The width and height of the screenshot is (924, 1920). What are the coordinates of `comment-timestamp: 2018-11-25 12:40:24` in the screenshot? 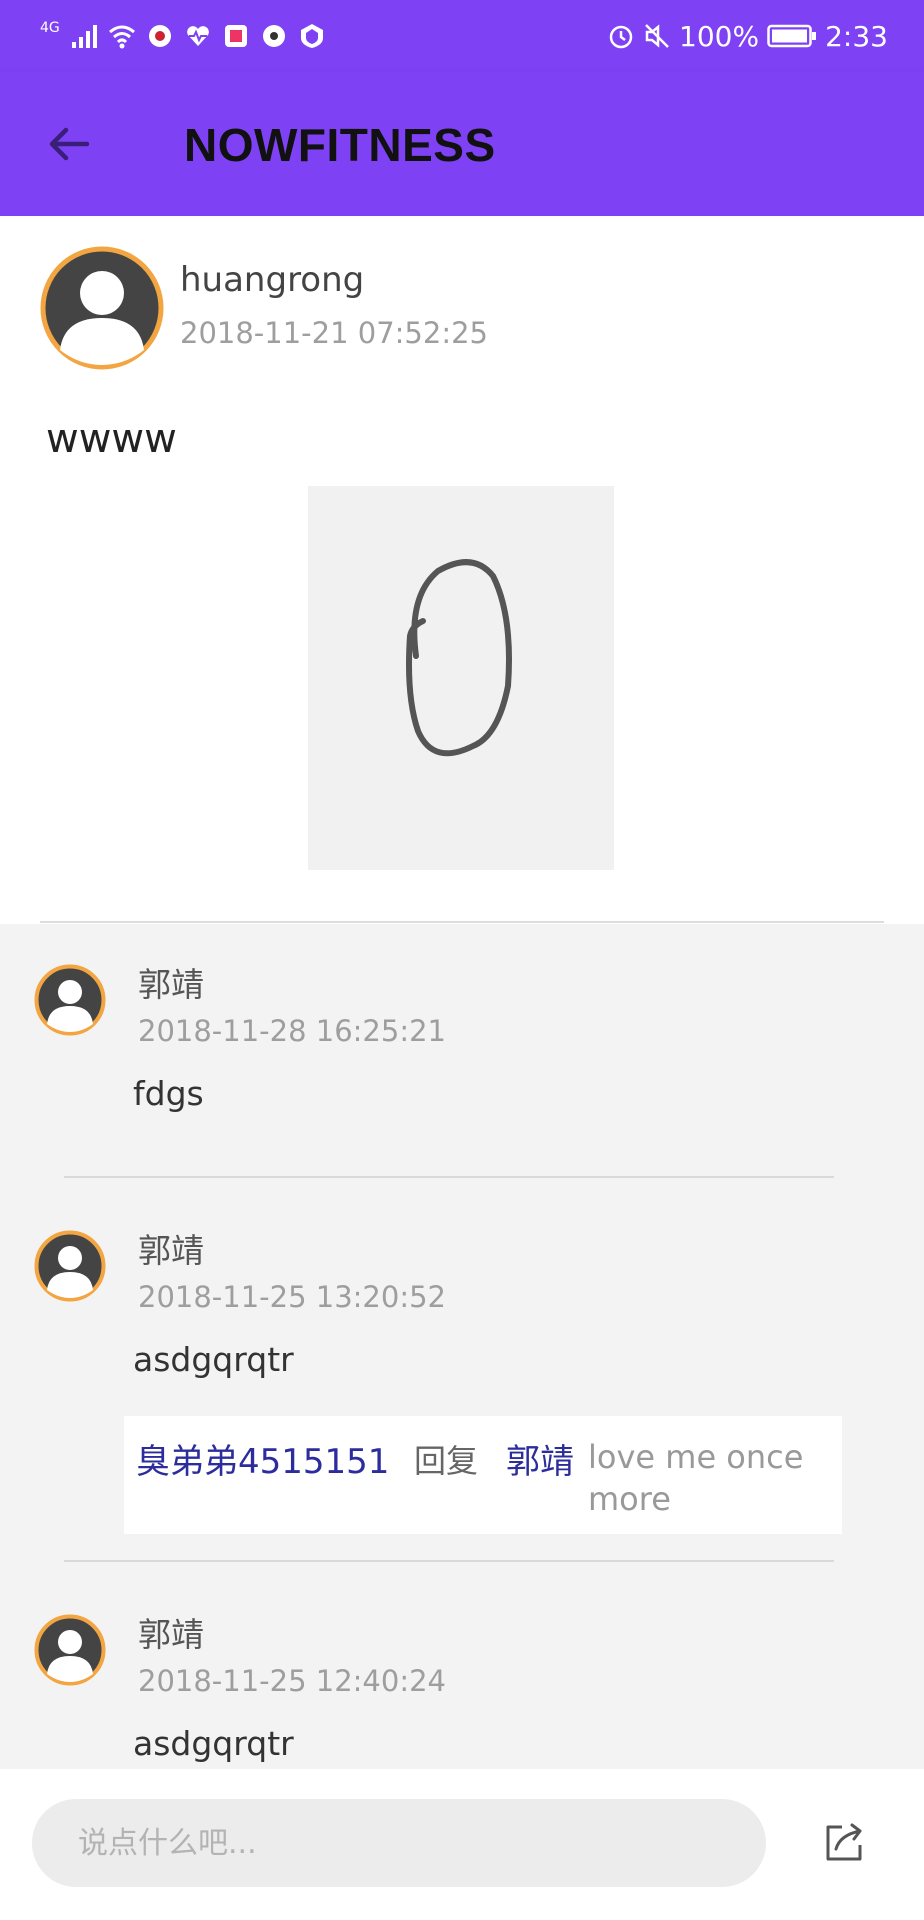 It's located at (292, 1681).